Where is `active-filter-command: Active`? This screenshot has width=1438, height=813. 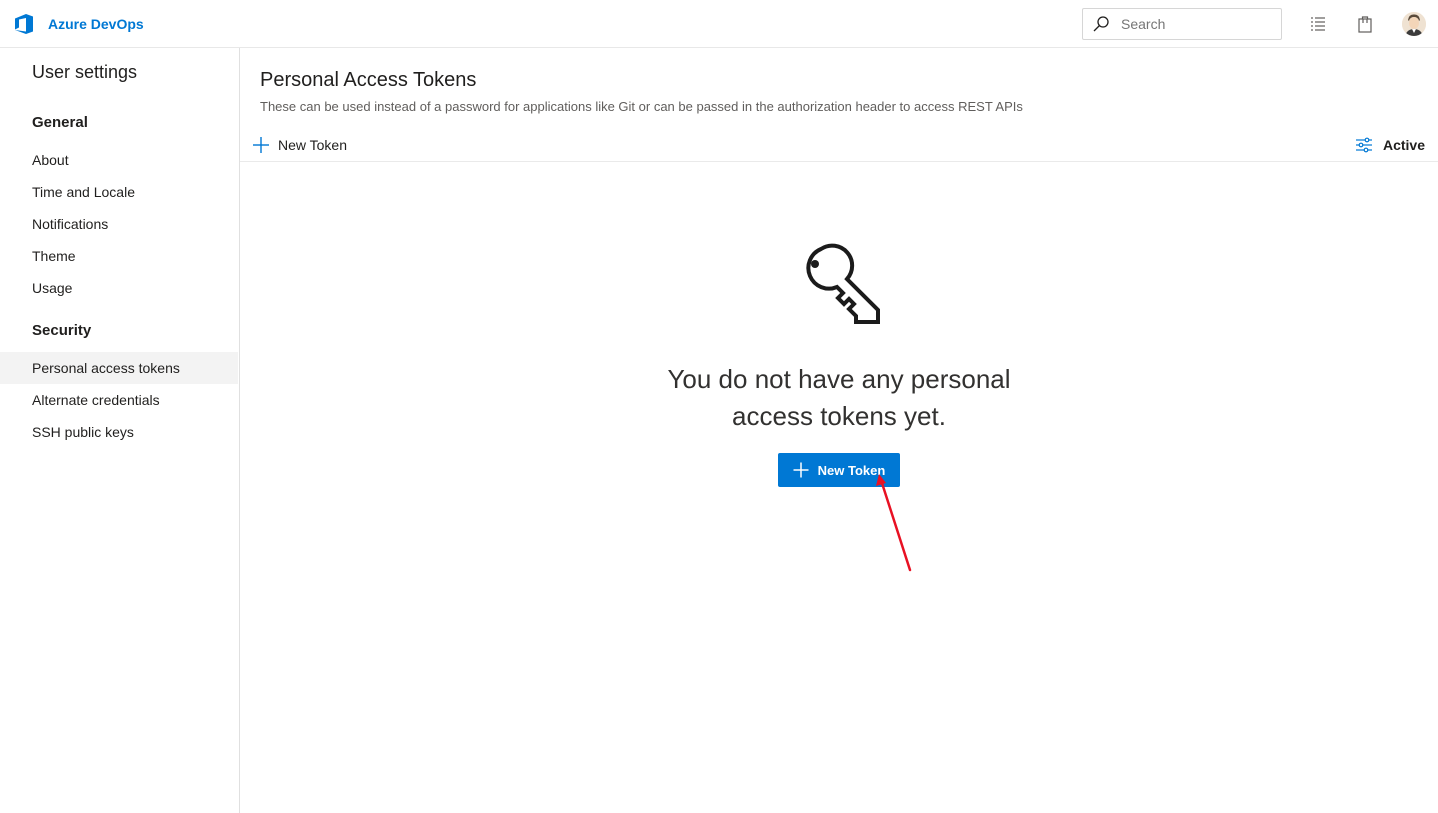
active-filter-command: Active is located at coordinates (1390, 145).